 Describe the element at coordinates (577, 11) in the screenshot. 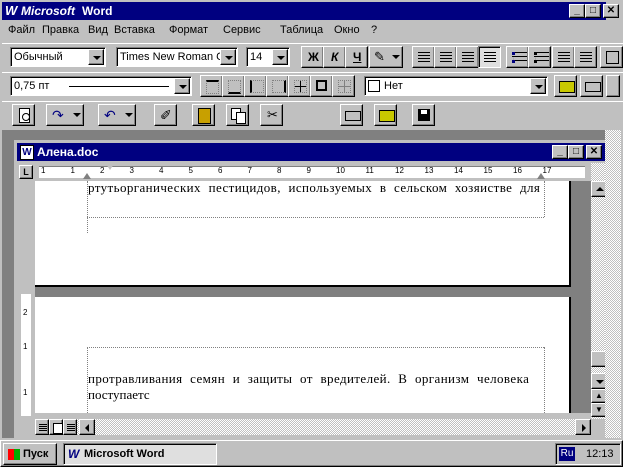

I see `minimize-button: _` at that location.